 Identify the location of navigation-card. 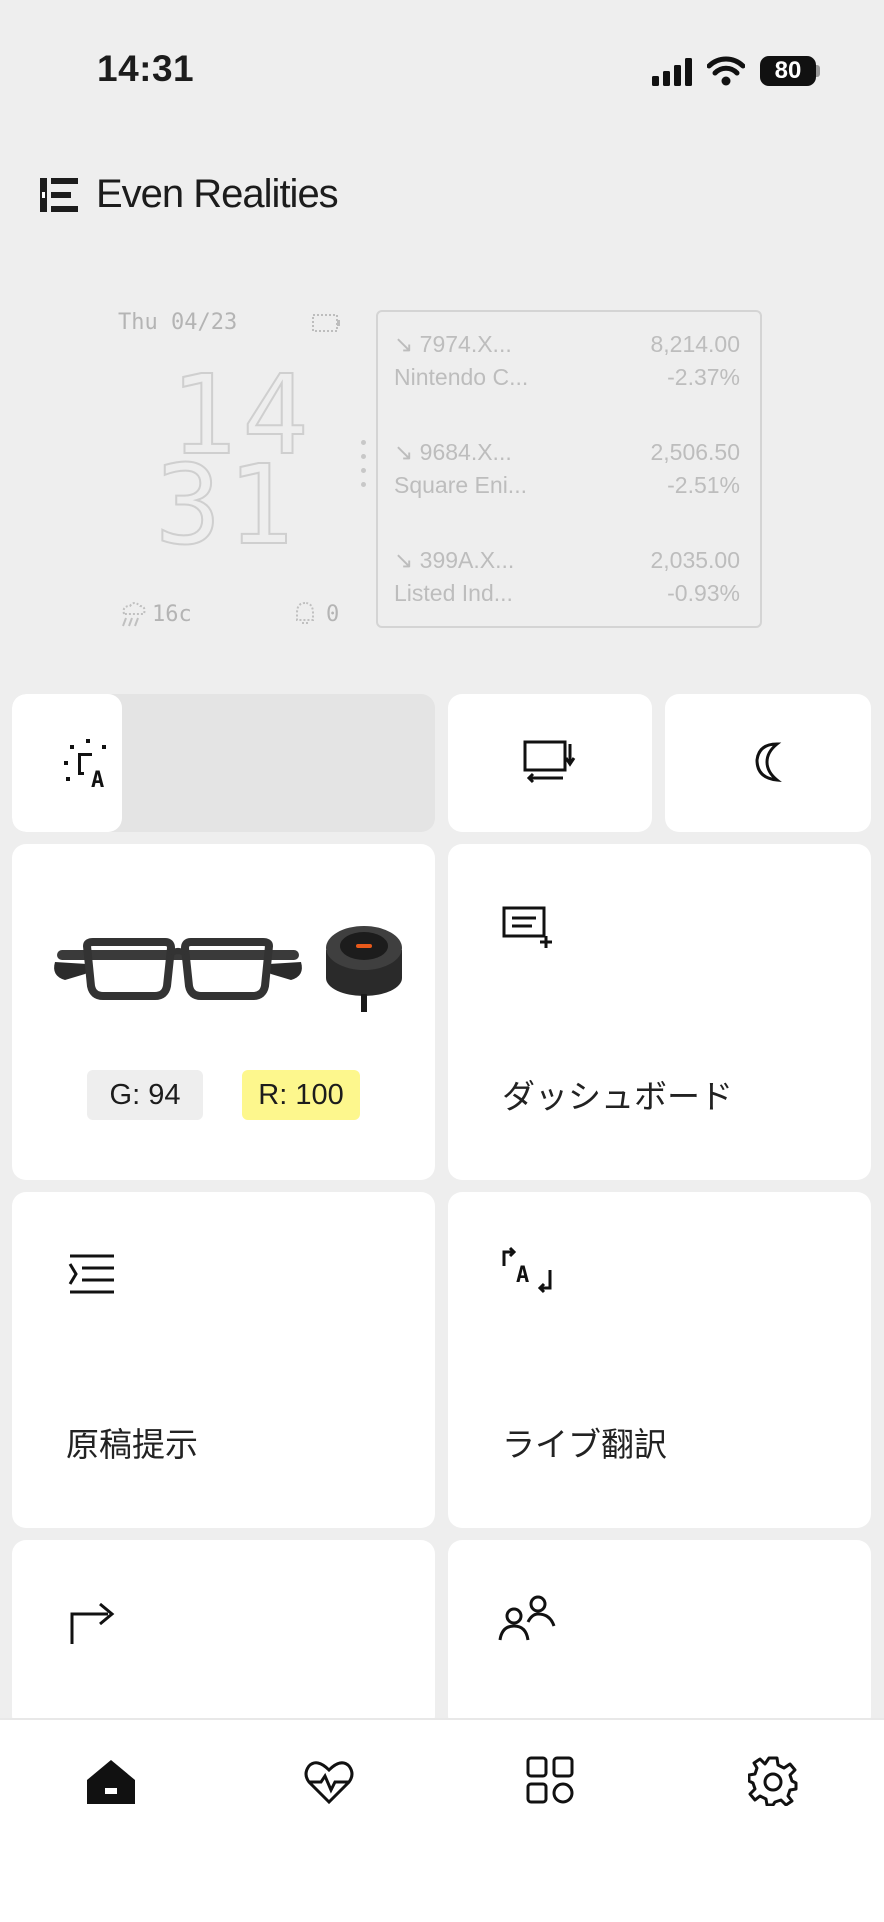
(223, 1635).